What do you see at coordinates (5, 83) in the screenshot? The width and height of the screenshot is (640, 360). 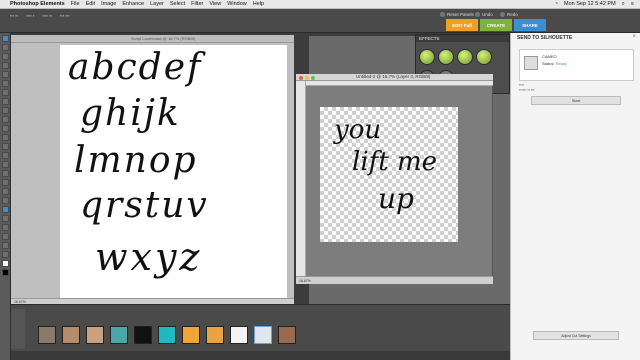 I see `lasso-tool-icon` at bounding box center [5, 83].